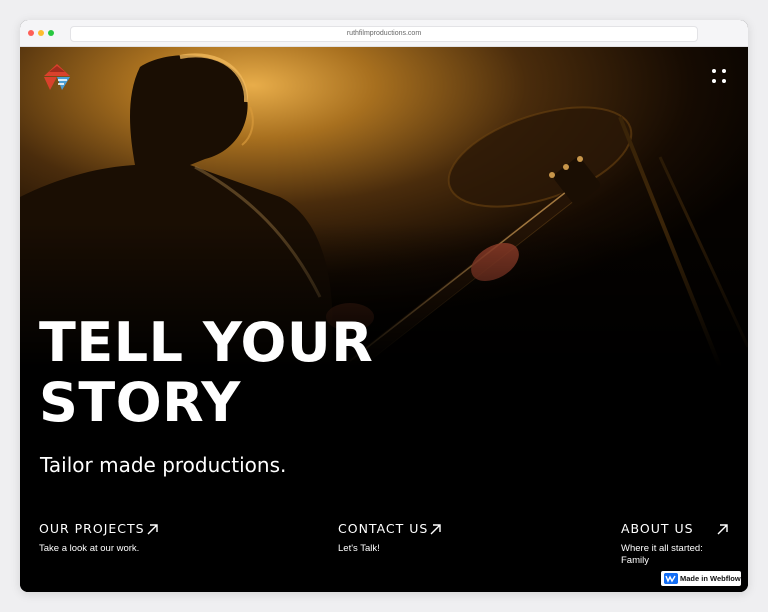  I want to click on headline-line-2: STORY, so click(140, 402).